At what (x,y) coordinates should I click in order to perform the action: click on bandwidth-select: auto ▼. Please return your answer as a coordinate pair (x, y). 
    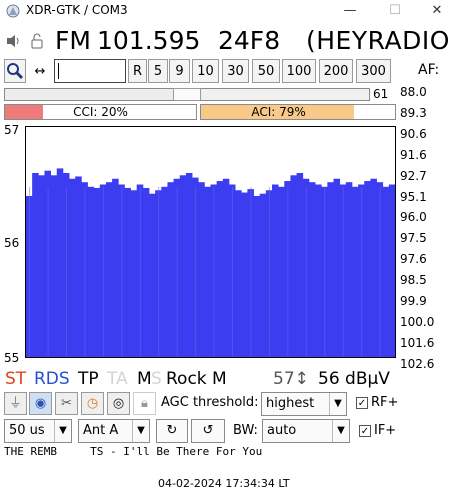
    Looking at the image, I should click on (306, 431).